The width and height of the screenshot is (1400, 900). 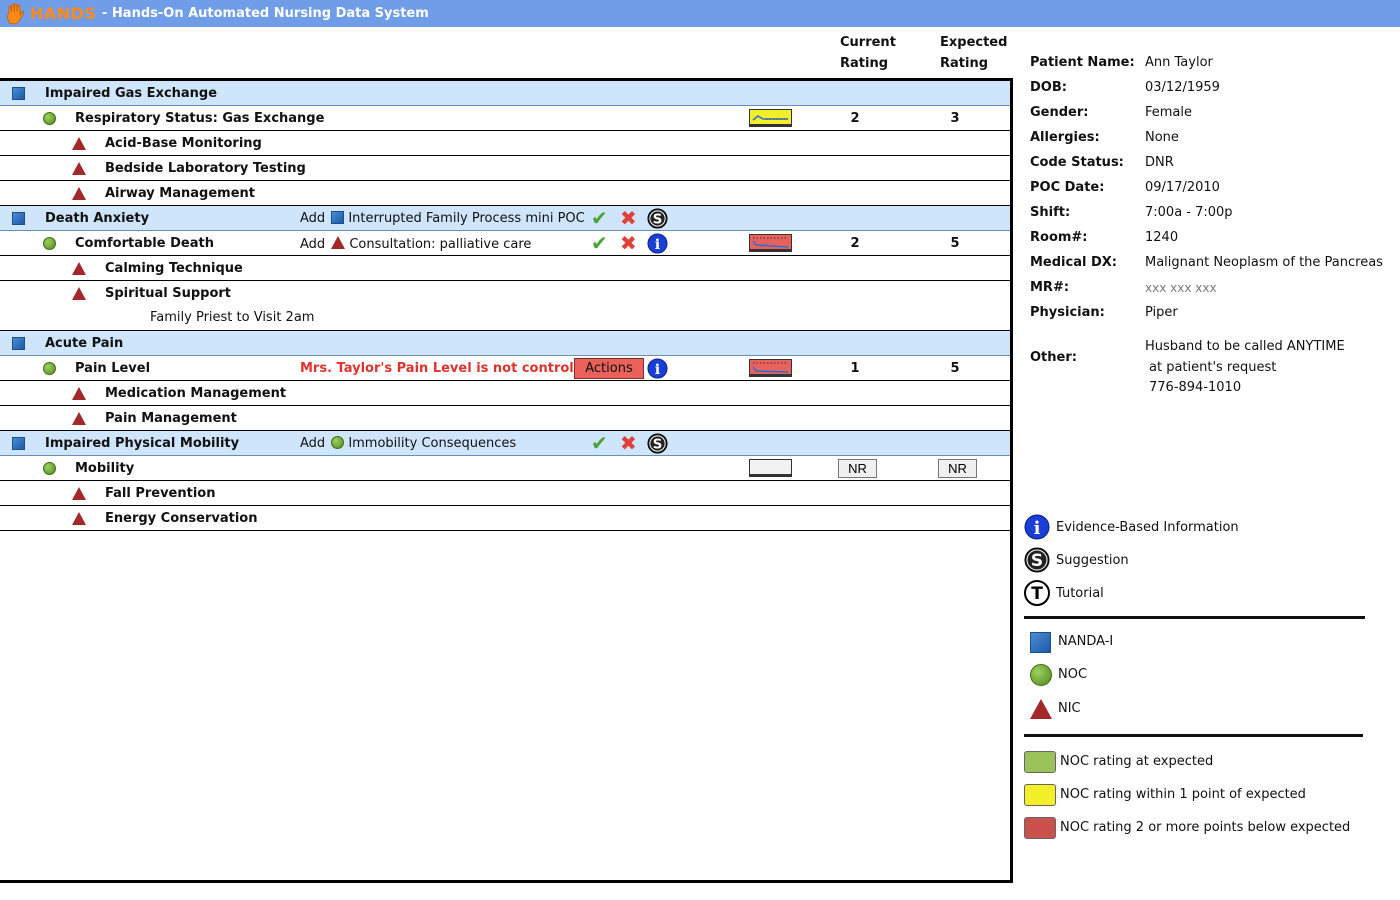 What do you see at coordinates (505, 468) in the screenshot?
I see `noc-row: Mobility NR NR` at bounding box center [505, 468].